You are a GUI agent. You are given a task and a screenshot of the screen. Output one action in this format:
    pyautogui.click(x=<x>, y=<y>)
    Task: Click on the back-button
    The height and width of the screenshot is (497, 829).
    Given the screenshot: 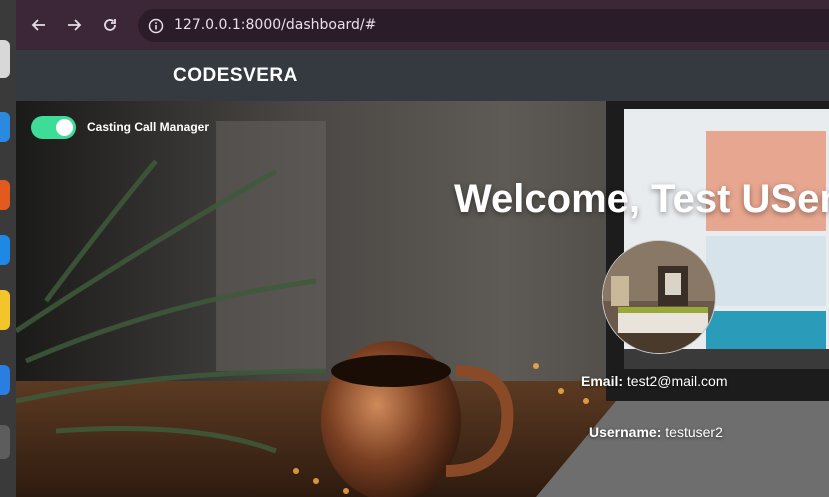 What is the action you would take?
    pyautogui.click(x=39, y=25)
    